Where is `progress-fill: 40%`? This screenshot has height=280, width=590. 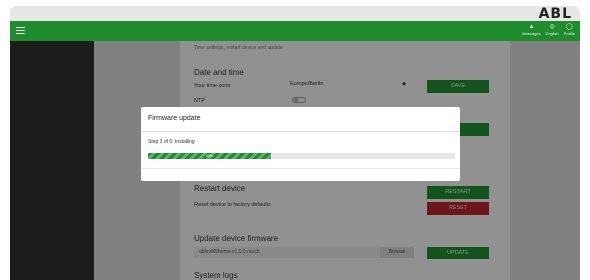
progress-fill: 40% is located at coordinates (209, 156).